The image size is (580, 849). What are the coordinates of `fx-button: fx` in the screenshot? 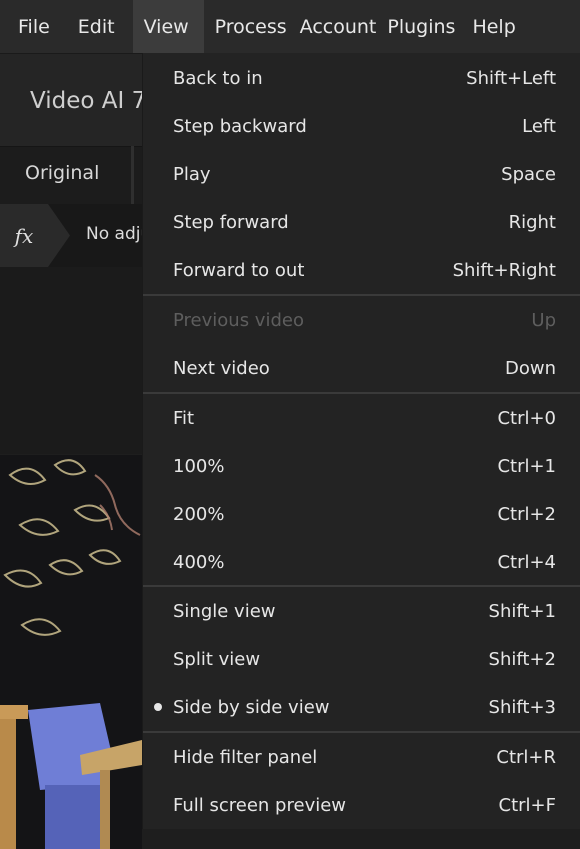 It's located at (24, 235).